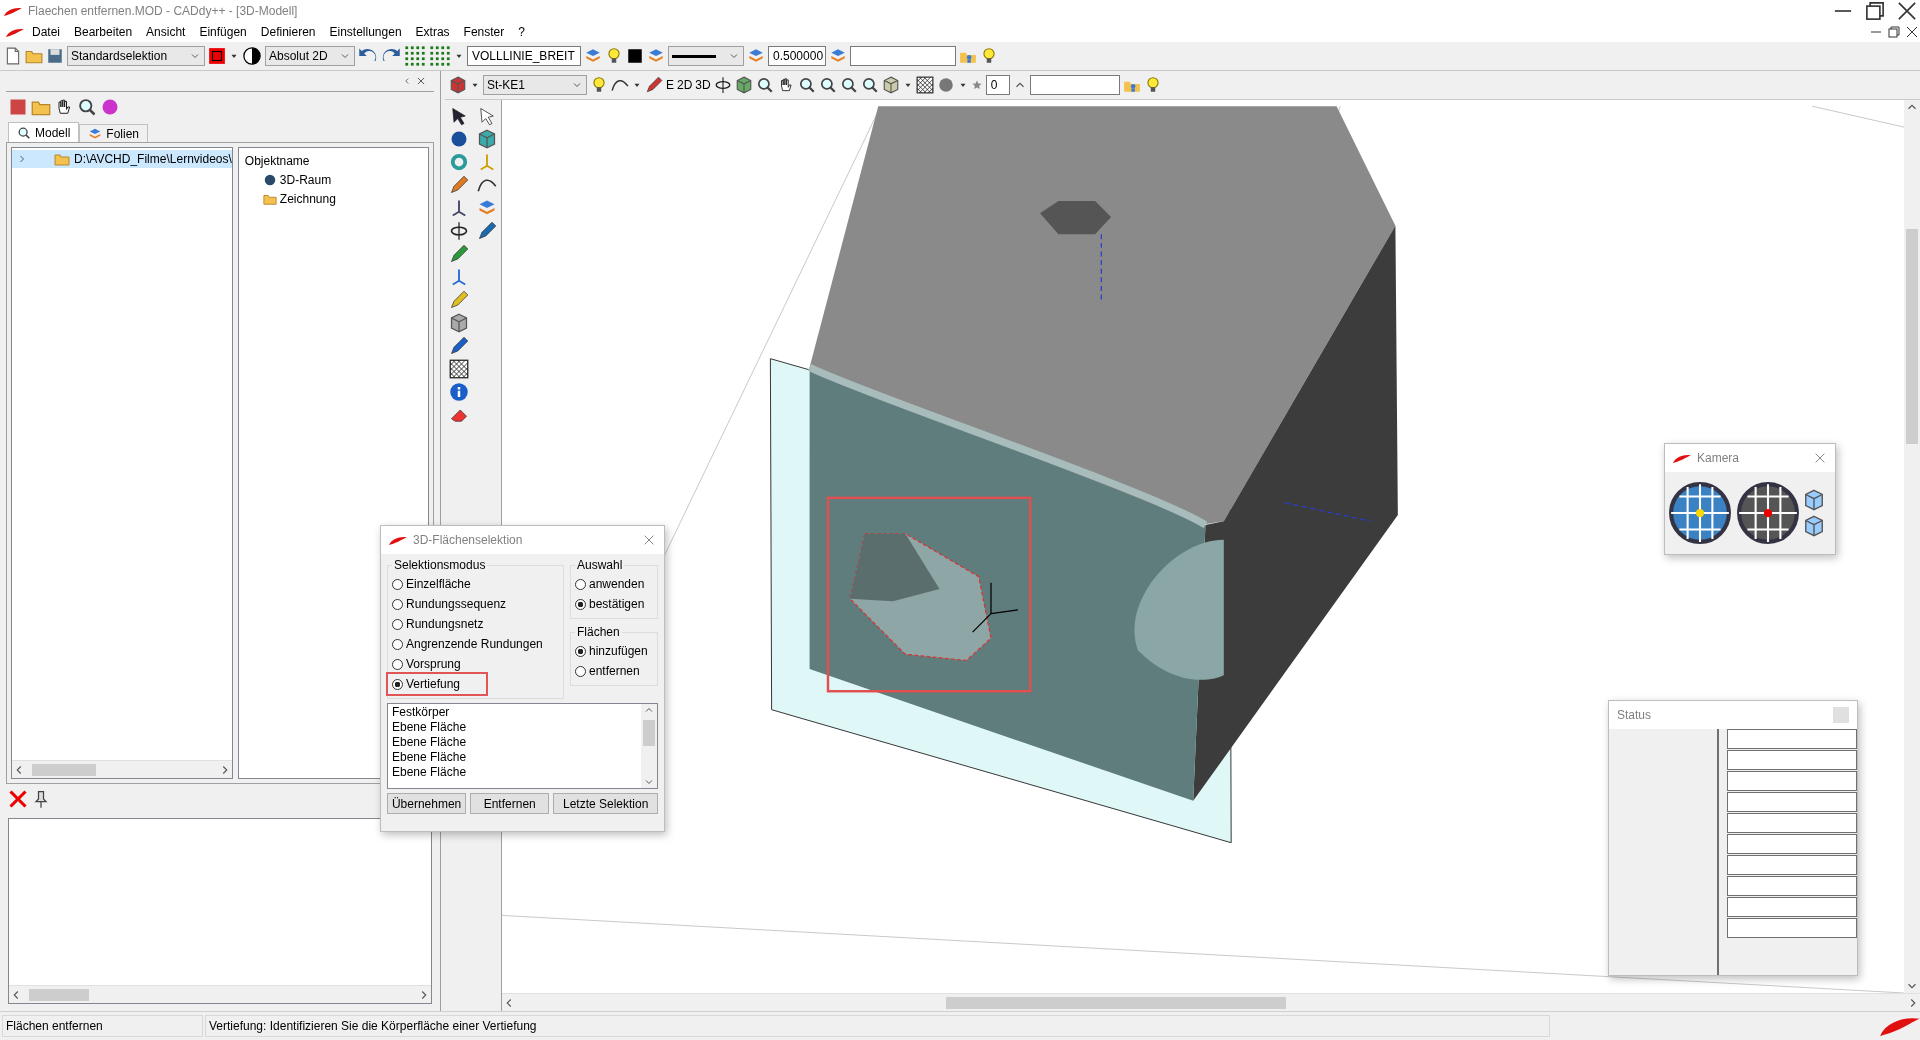  What do you see at coordinates (521, 32) in the screenshot?
I see `menu-item: ?` at bounding box center [521, 32].